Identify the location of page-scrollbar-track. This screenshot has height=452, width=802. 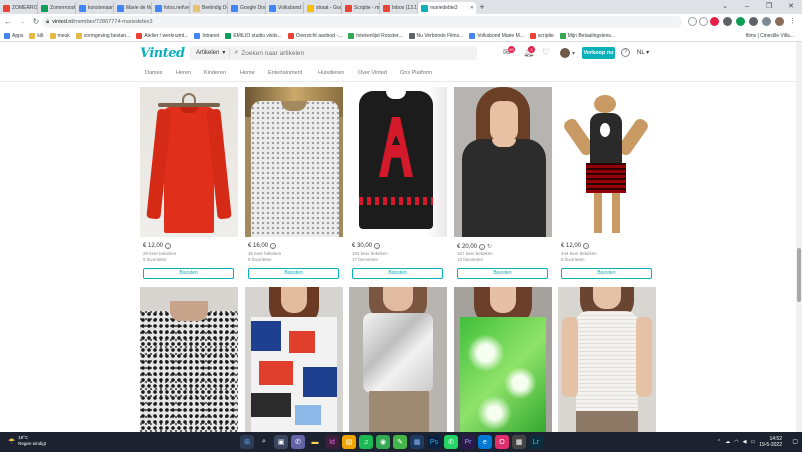
(799, 237).